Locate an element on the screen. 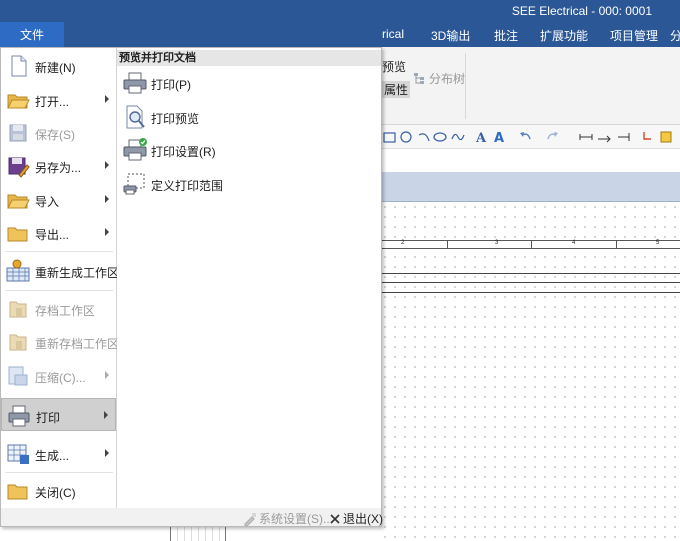 Image resolution: width=680 pixels, height=541 pixels. circle-icon is located at coordinates (406, 137).